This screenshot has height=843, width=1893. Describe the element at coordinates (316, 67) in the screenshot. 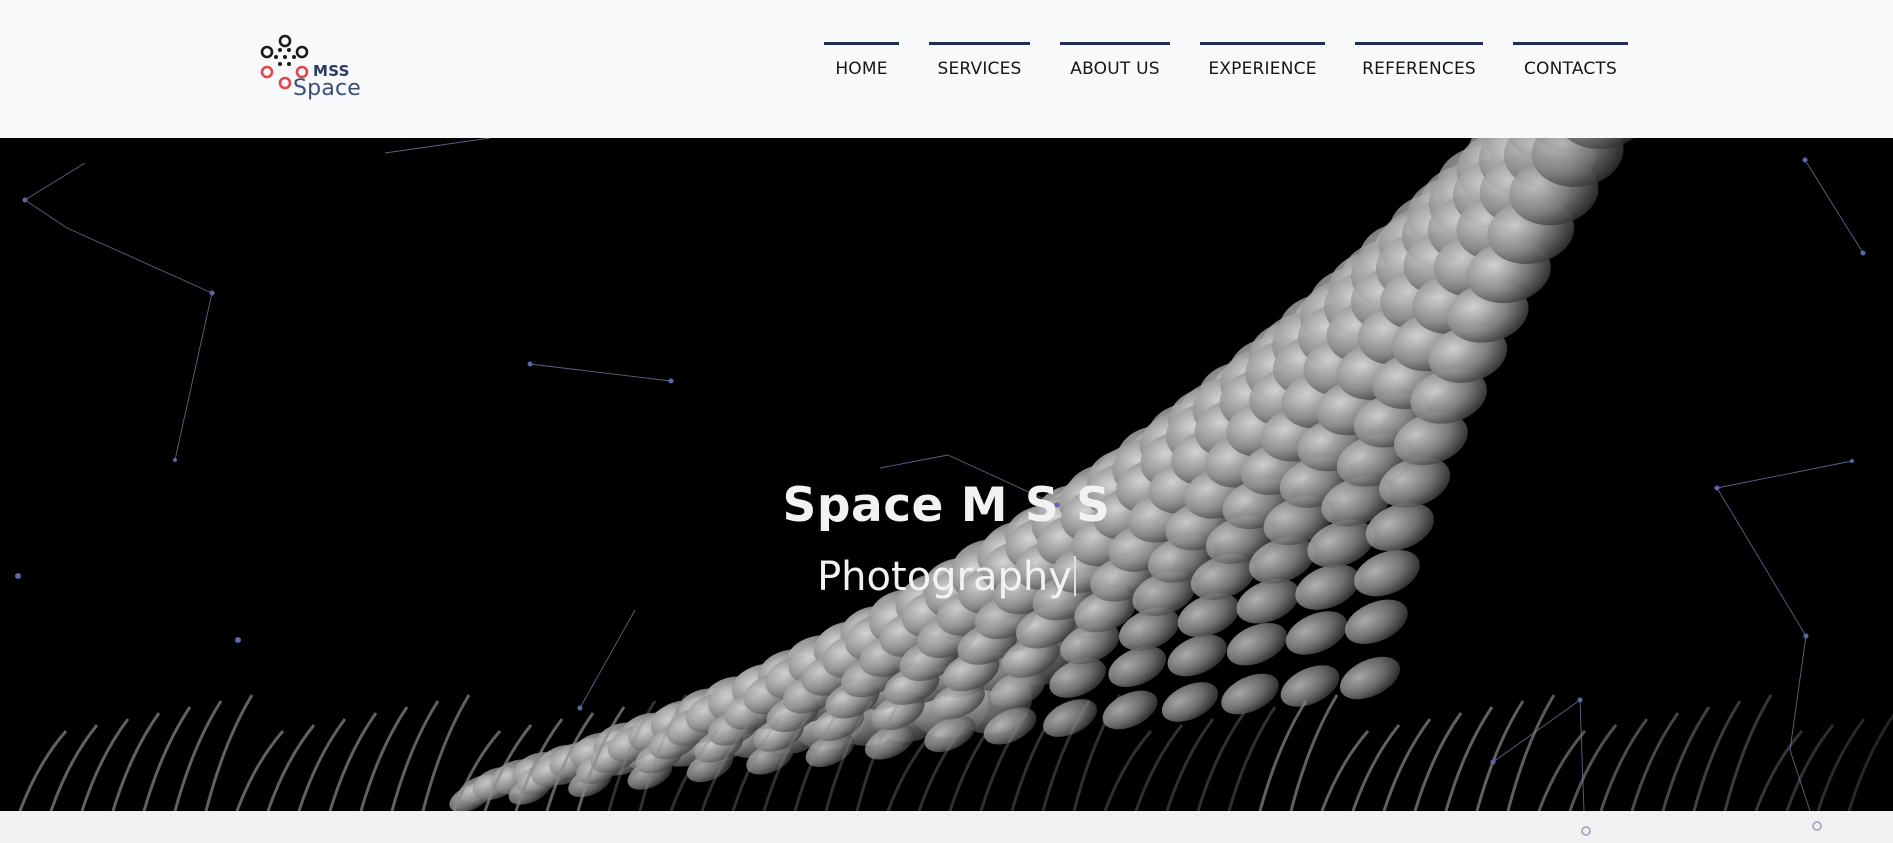

I see `site-logo: MSS Space` at that location.